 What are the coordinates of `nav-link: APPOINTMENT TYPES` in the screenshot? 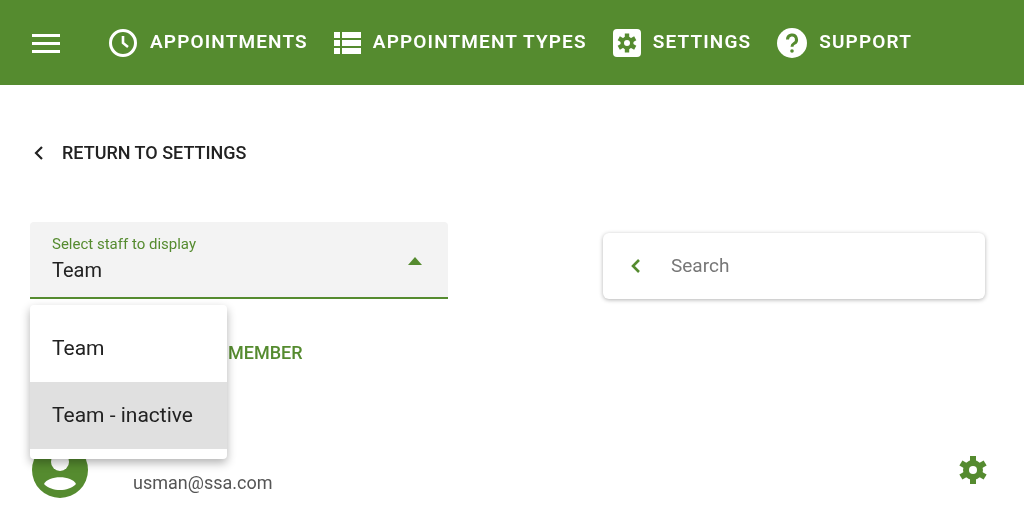 It's located at (460, 42).